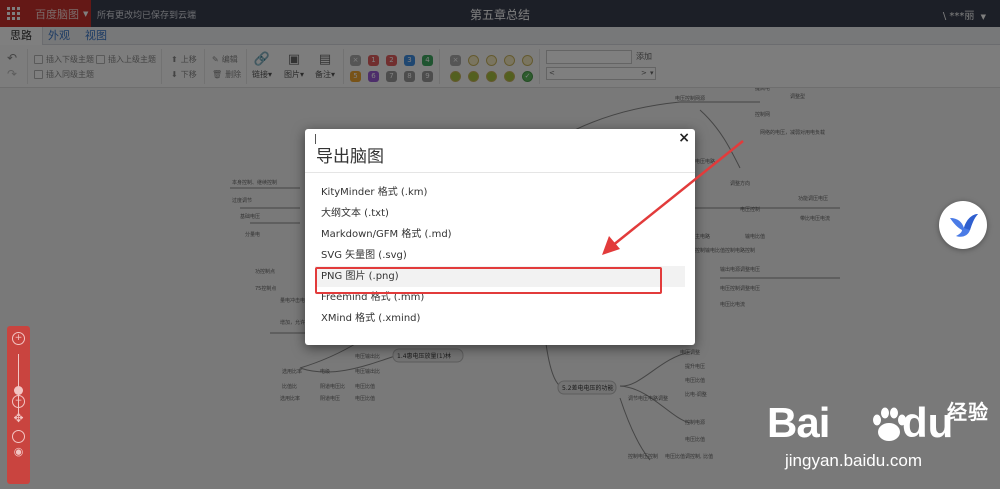 The width and height of the screenshot is (1000, 489). Describe the element at coordinates (18, 401) in the screenshot. I see `zoom-out-icon: −` at that location.